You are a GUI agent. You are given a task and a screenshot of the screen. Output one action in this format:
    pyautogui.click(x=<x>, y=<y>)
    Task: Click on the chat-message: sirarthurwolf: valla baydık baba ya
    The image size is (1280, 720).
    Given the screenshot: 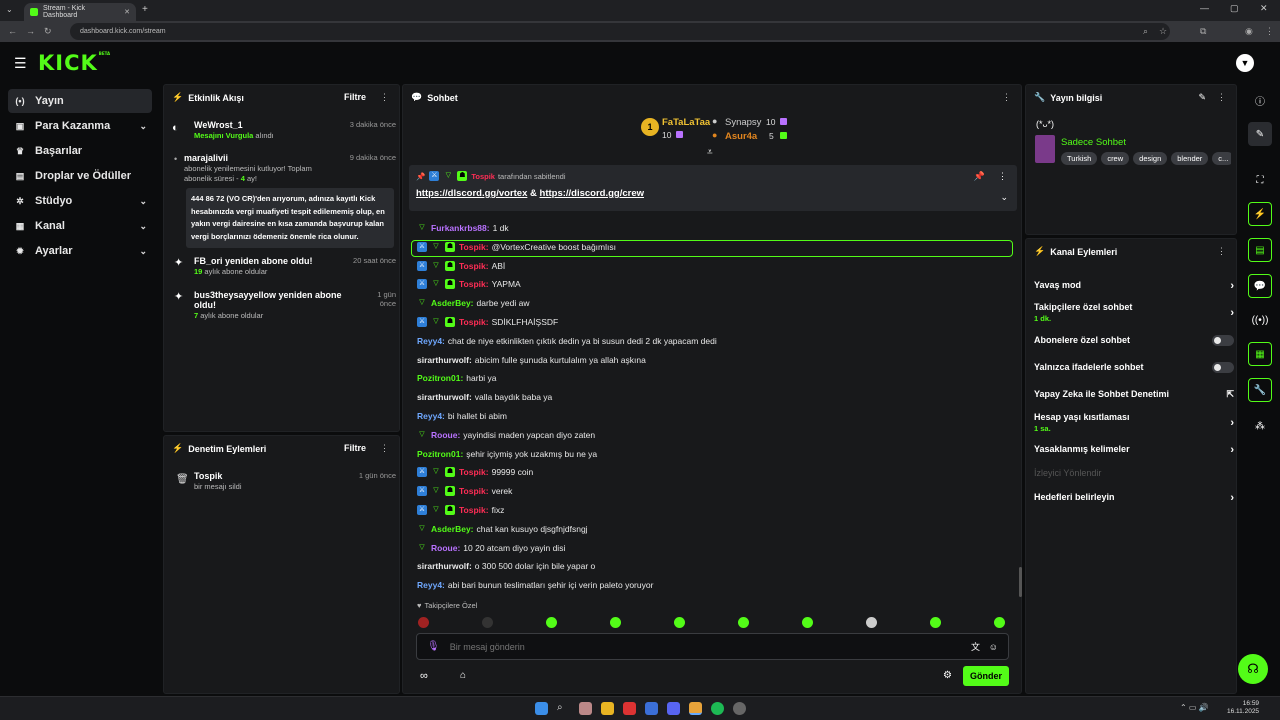 What is the action you would take?
    pyautogui.click(x=484, y=397)
    